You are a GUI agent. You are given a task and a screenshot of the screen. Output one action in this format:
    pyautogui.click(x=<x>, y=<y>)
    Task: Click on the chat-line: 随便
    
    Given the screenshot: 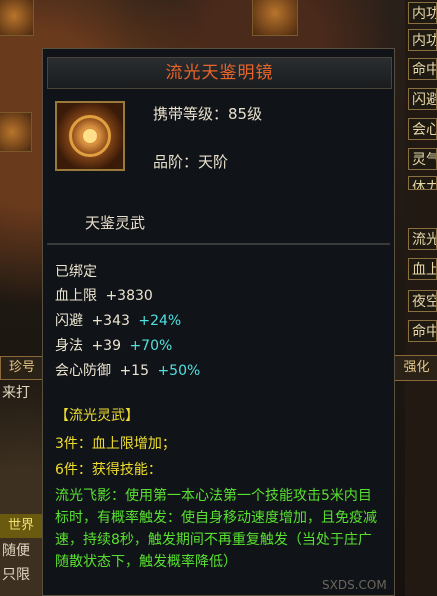 What is the action you would take?
    pyautogui.click(x=16, y=551)
    